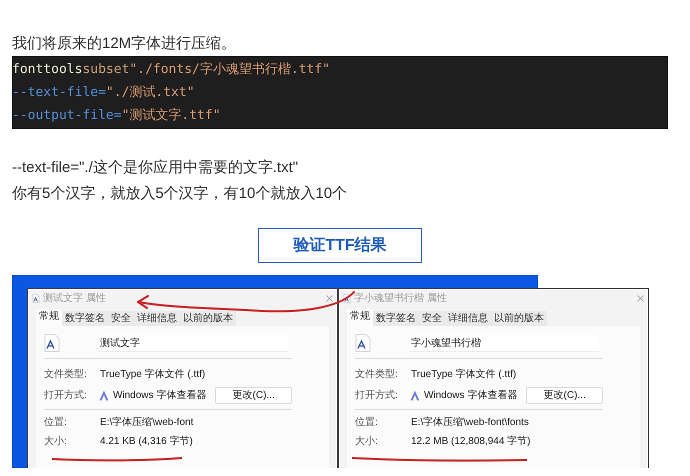 The height and width of the screenshot is (476, 690). I want to click on code-token: --text-file=, so click(59, 93).